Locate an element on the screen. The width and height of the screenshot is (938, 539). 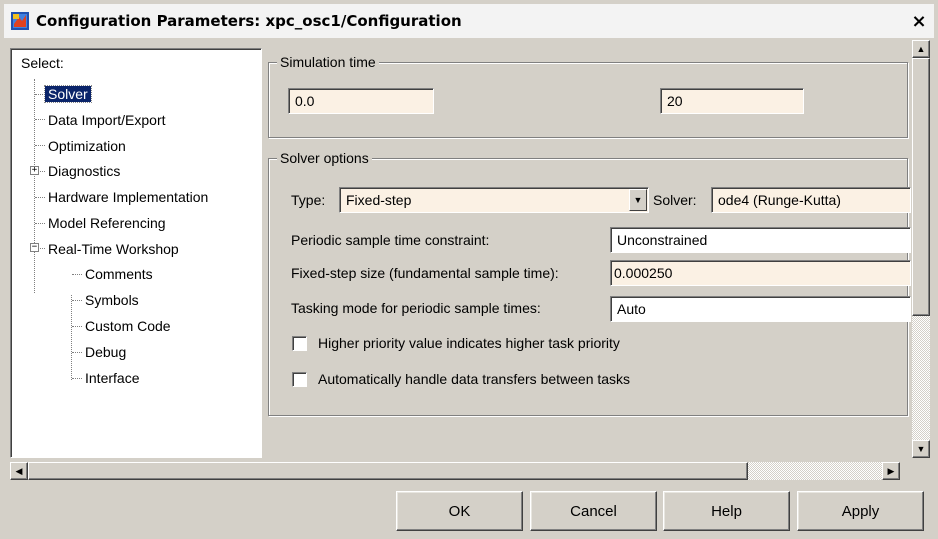
tree-item-label: Interface is located at coordinates (112, 378).